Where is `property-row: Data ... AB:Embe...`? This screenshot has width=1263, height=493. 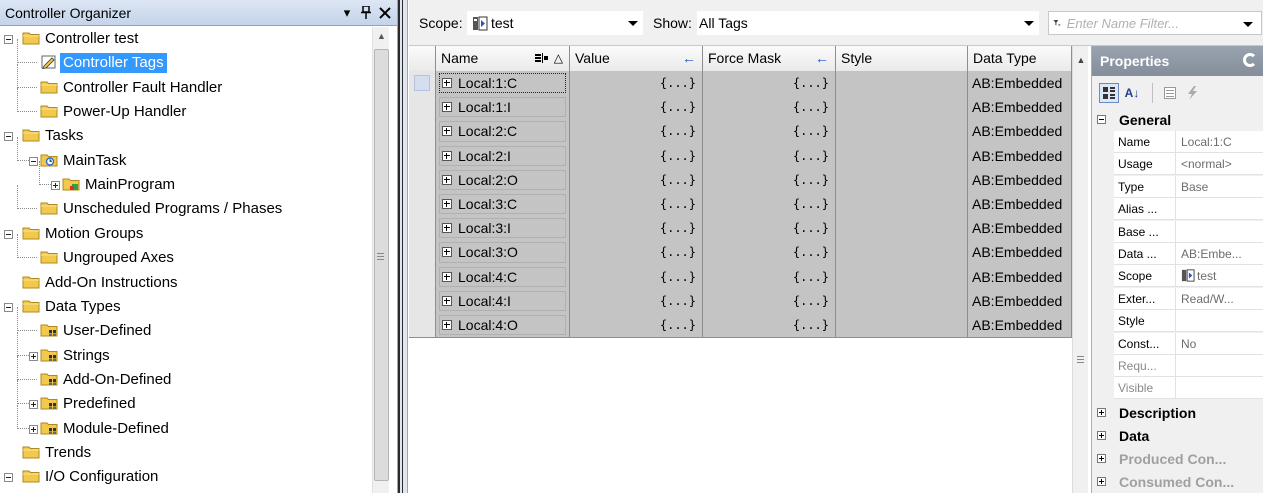
property-row: Data ... AB:Embe... is located at coordinates (1188, 254).